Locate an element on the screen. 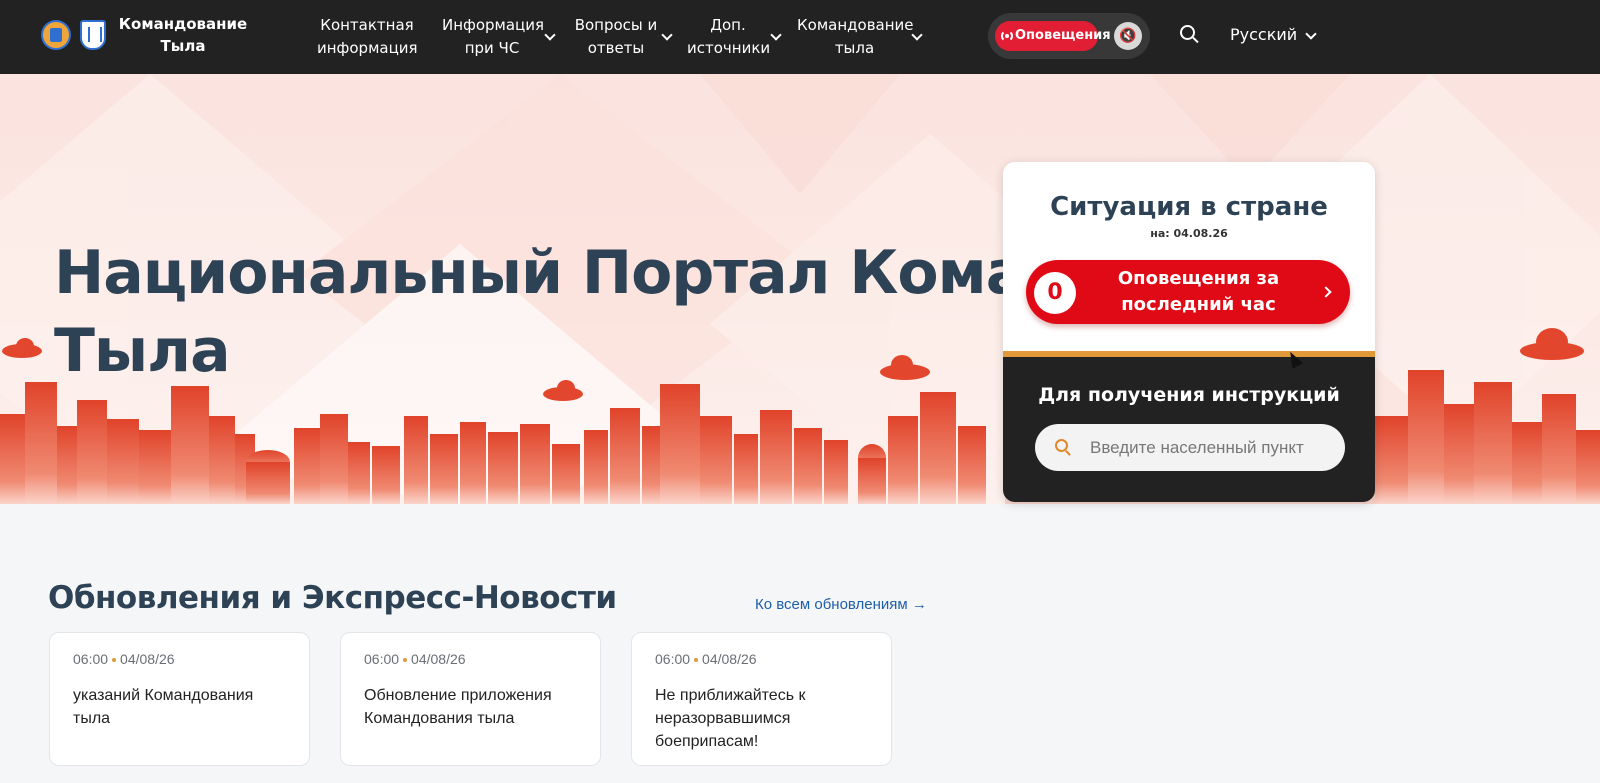 Image resolution: width=1600 pixels, height=783 pixels. nav-home-front-command: Командование тыла is located at coordinates (860, 37).